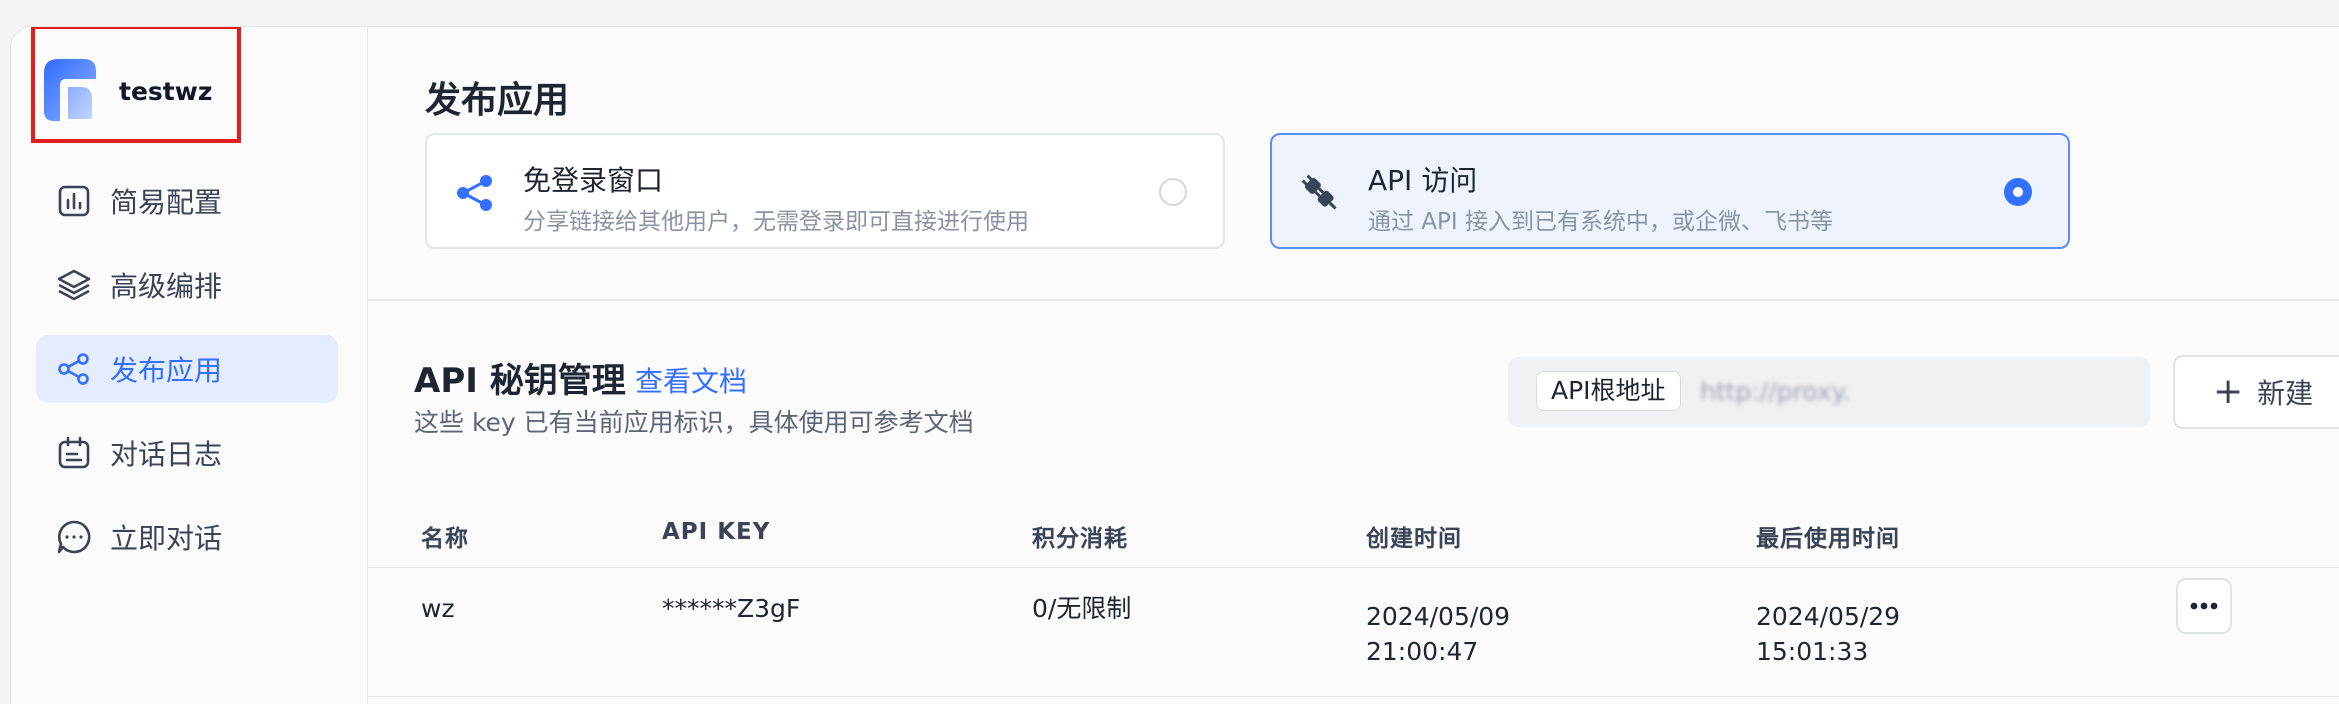 The height and width of the screenshot is (704, 2339). I want to click on publish-option-share-window: 免登录窗口 分享链接给其他用户，无需登录即可直接进行使用, so click(825, 191).